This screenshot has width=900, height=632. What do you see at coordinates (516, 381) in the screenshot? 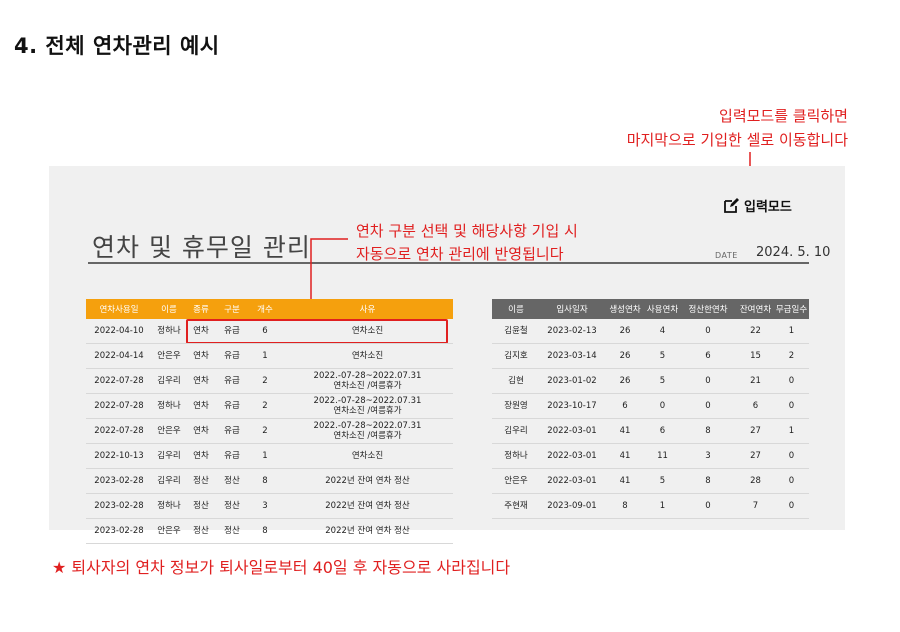
I see `table-cell: 김현` at bounding box center [516, 381].